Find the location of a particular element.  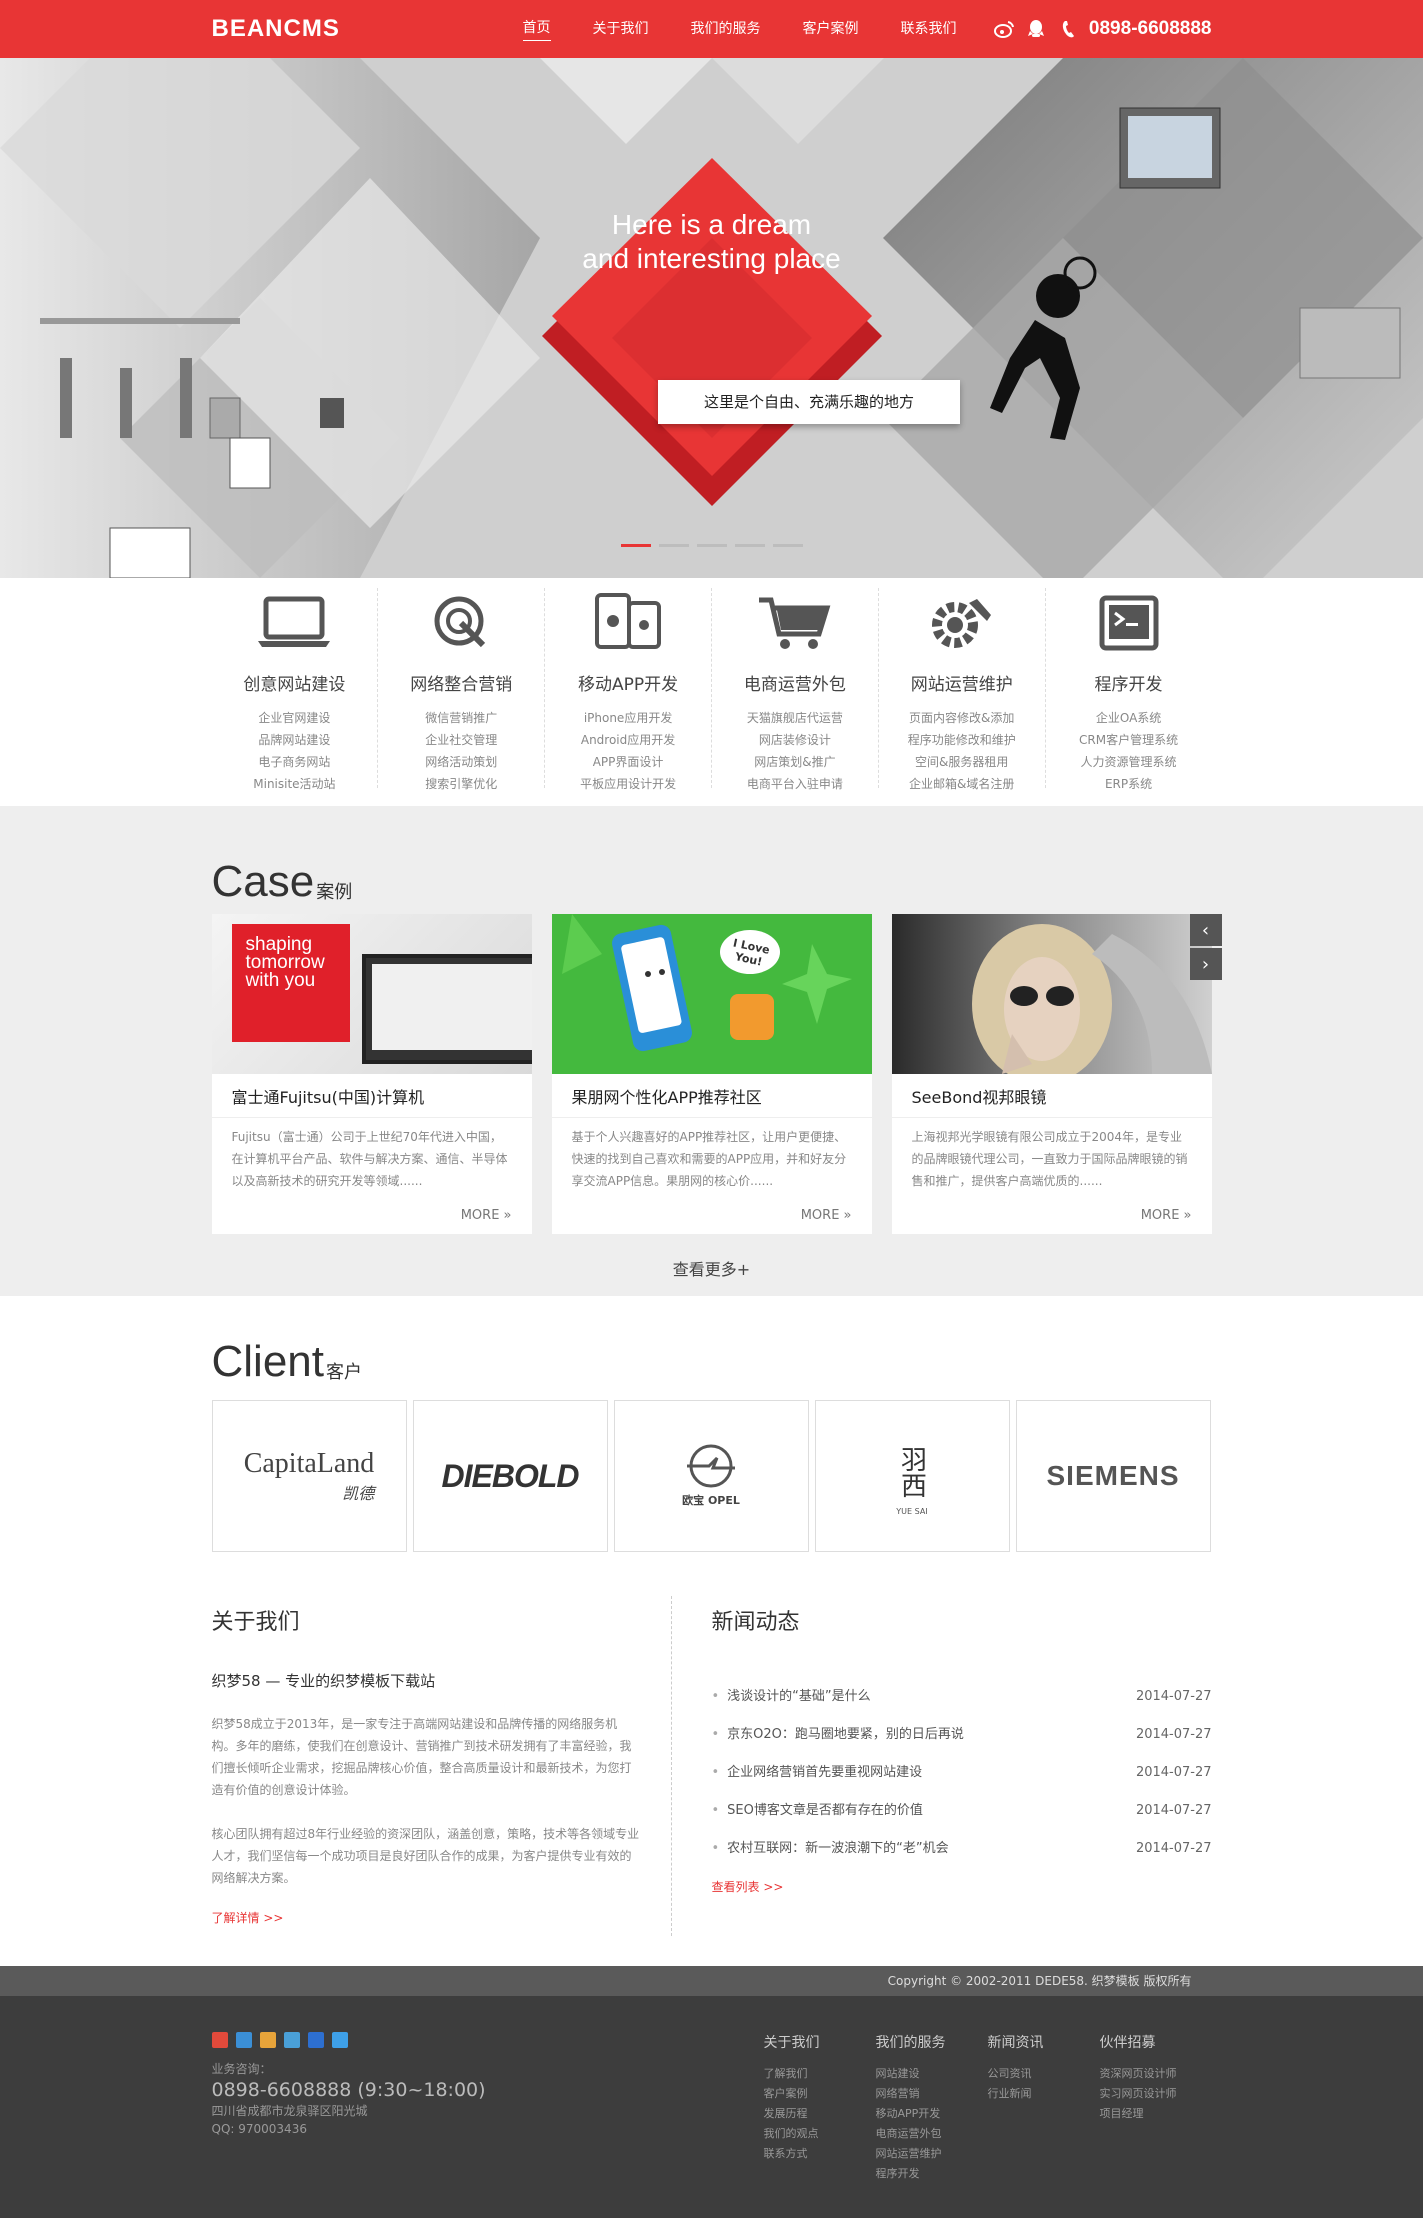

footer-link: 项目经理 is located at coordinates (1156, 2114).